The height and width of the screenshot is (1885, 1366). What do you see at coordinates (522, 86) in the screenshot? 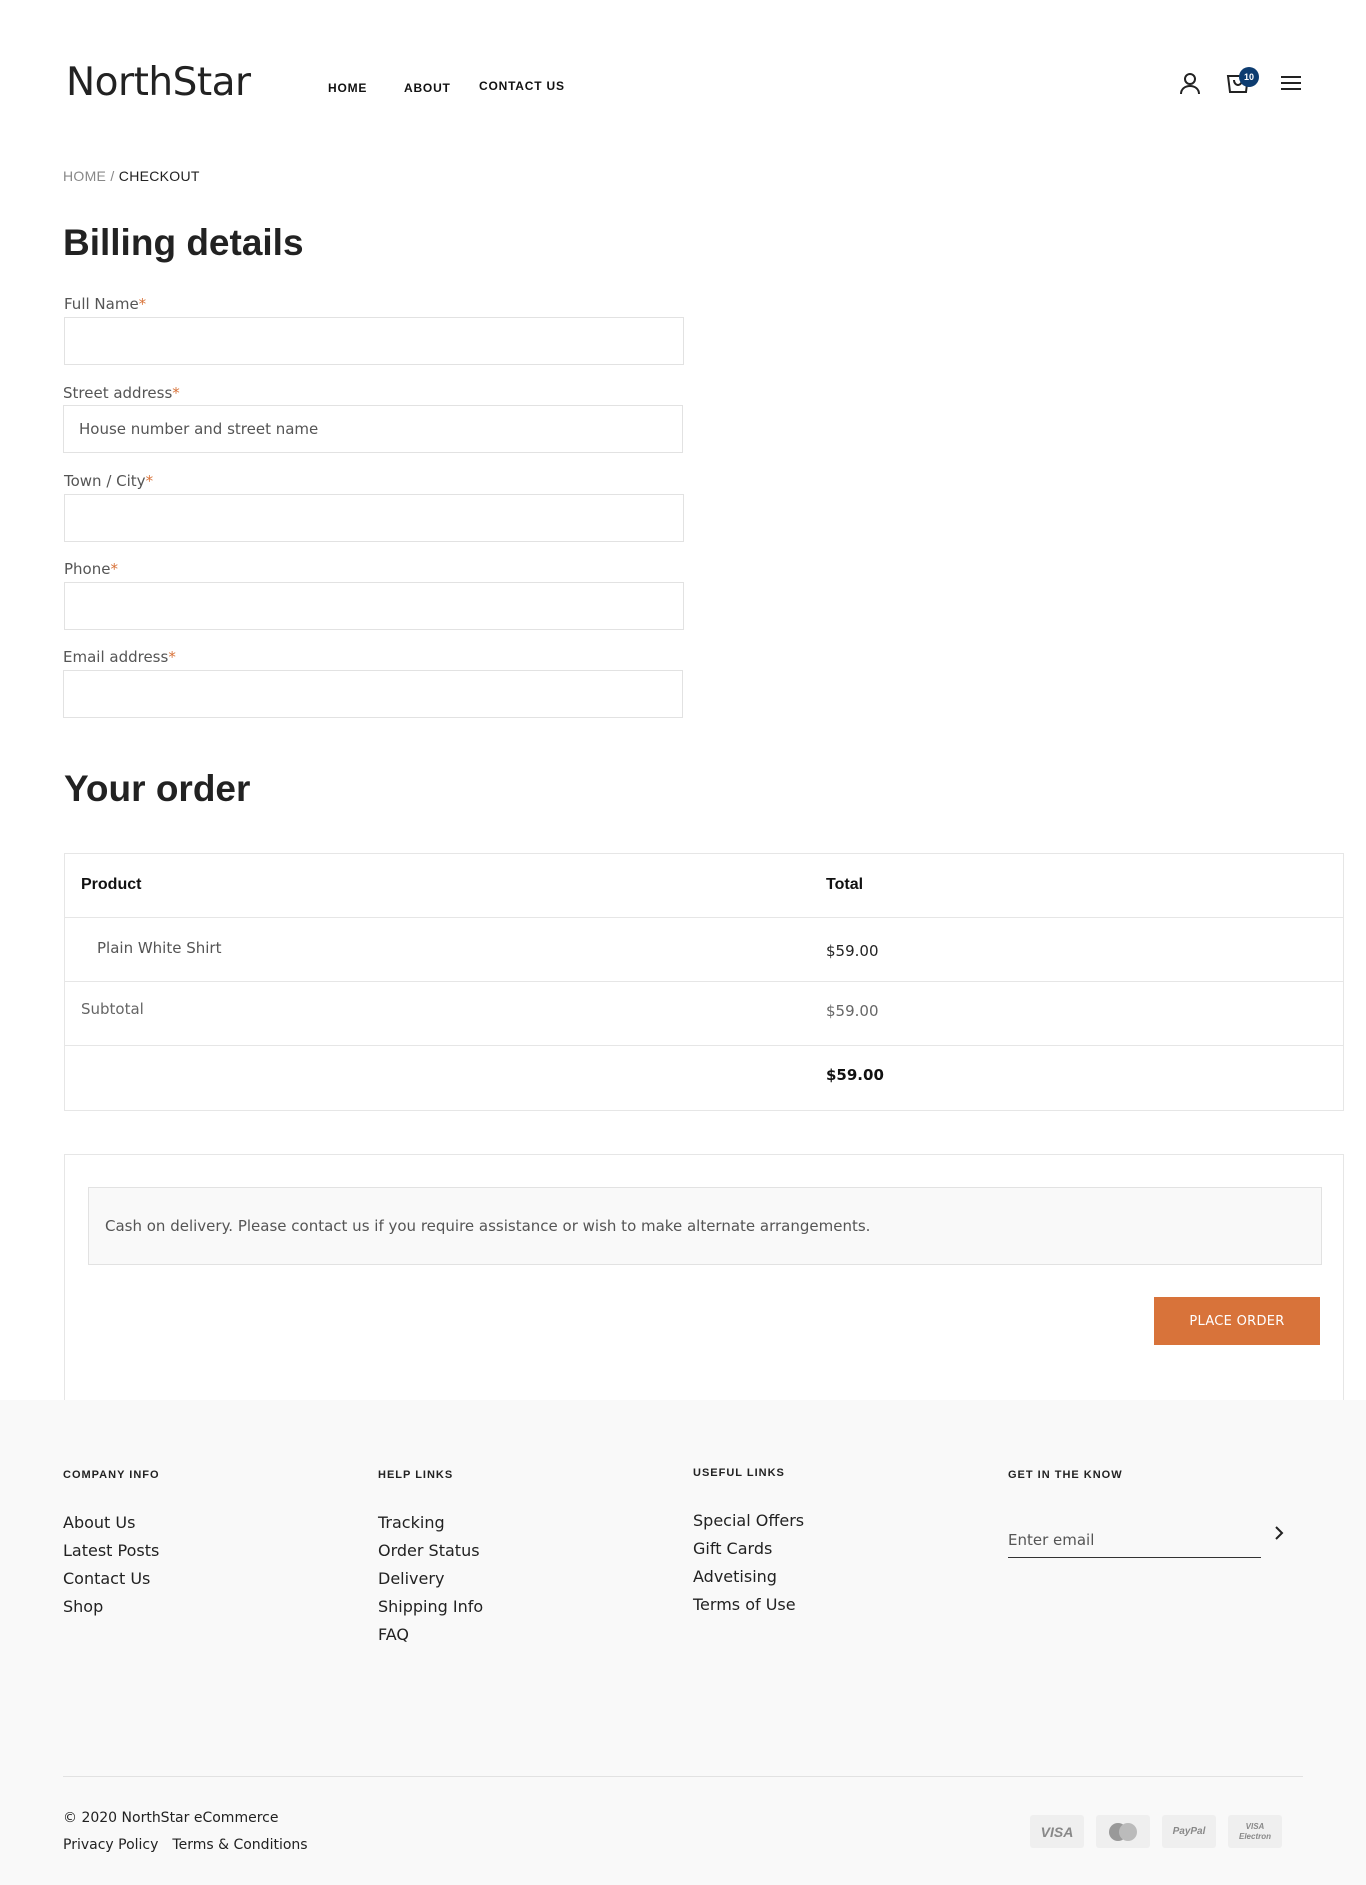
I see `nav-contact-us: CONTACT US` at bounding box center [522, 86].